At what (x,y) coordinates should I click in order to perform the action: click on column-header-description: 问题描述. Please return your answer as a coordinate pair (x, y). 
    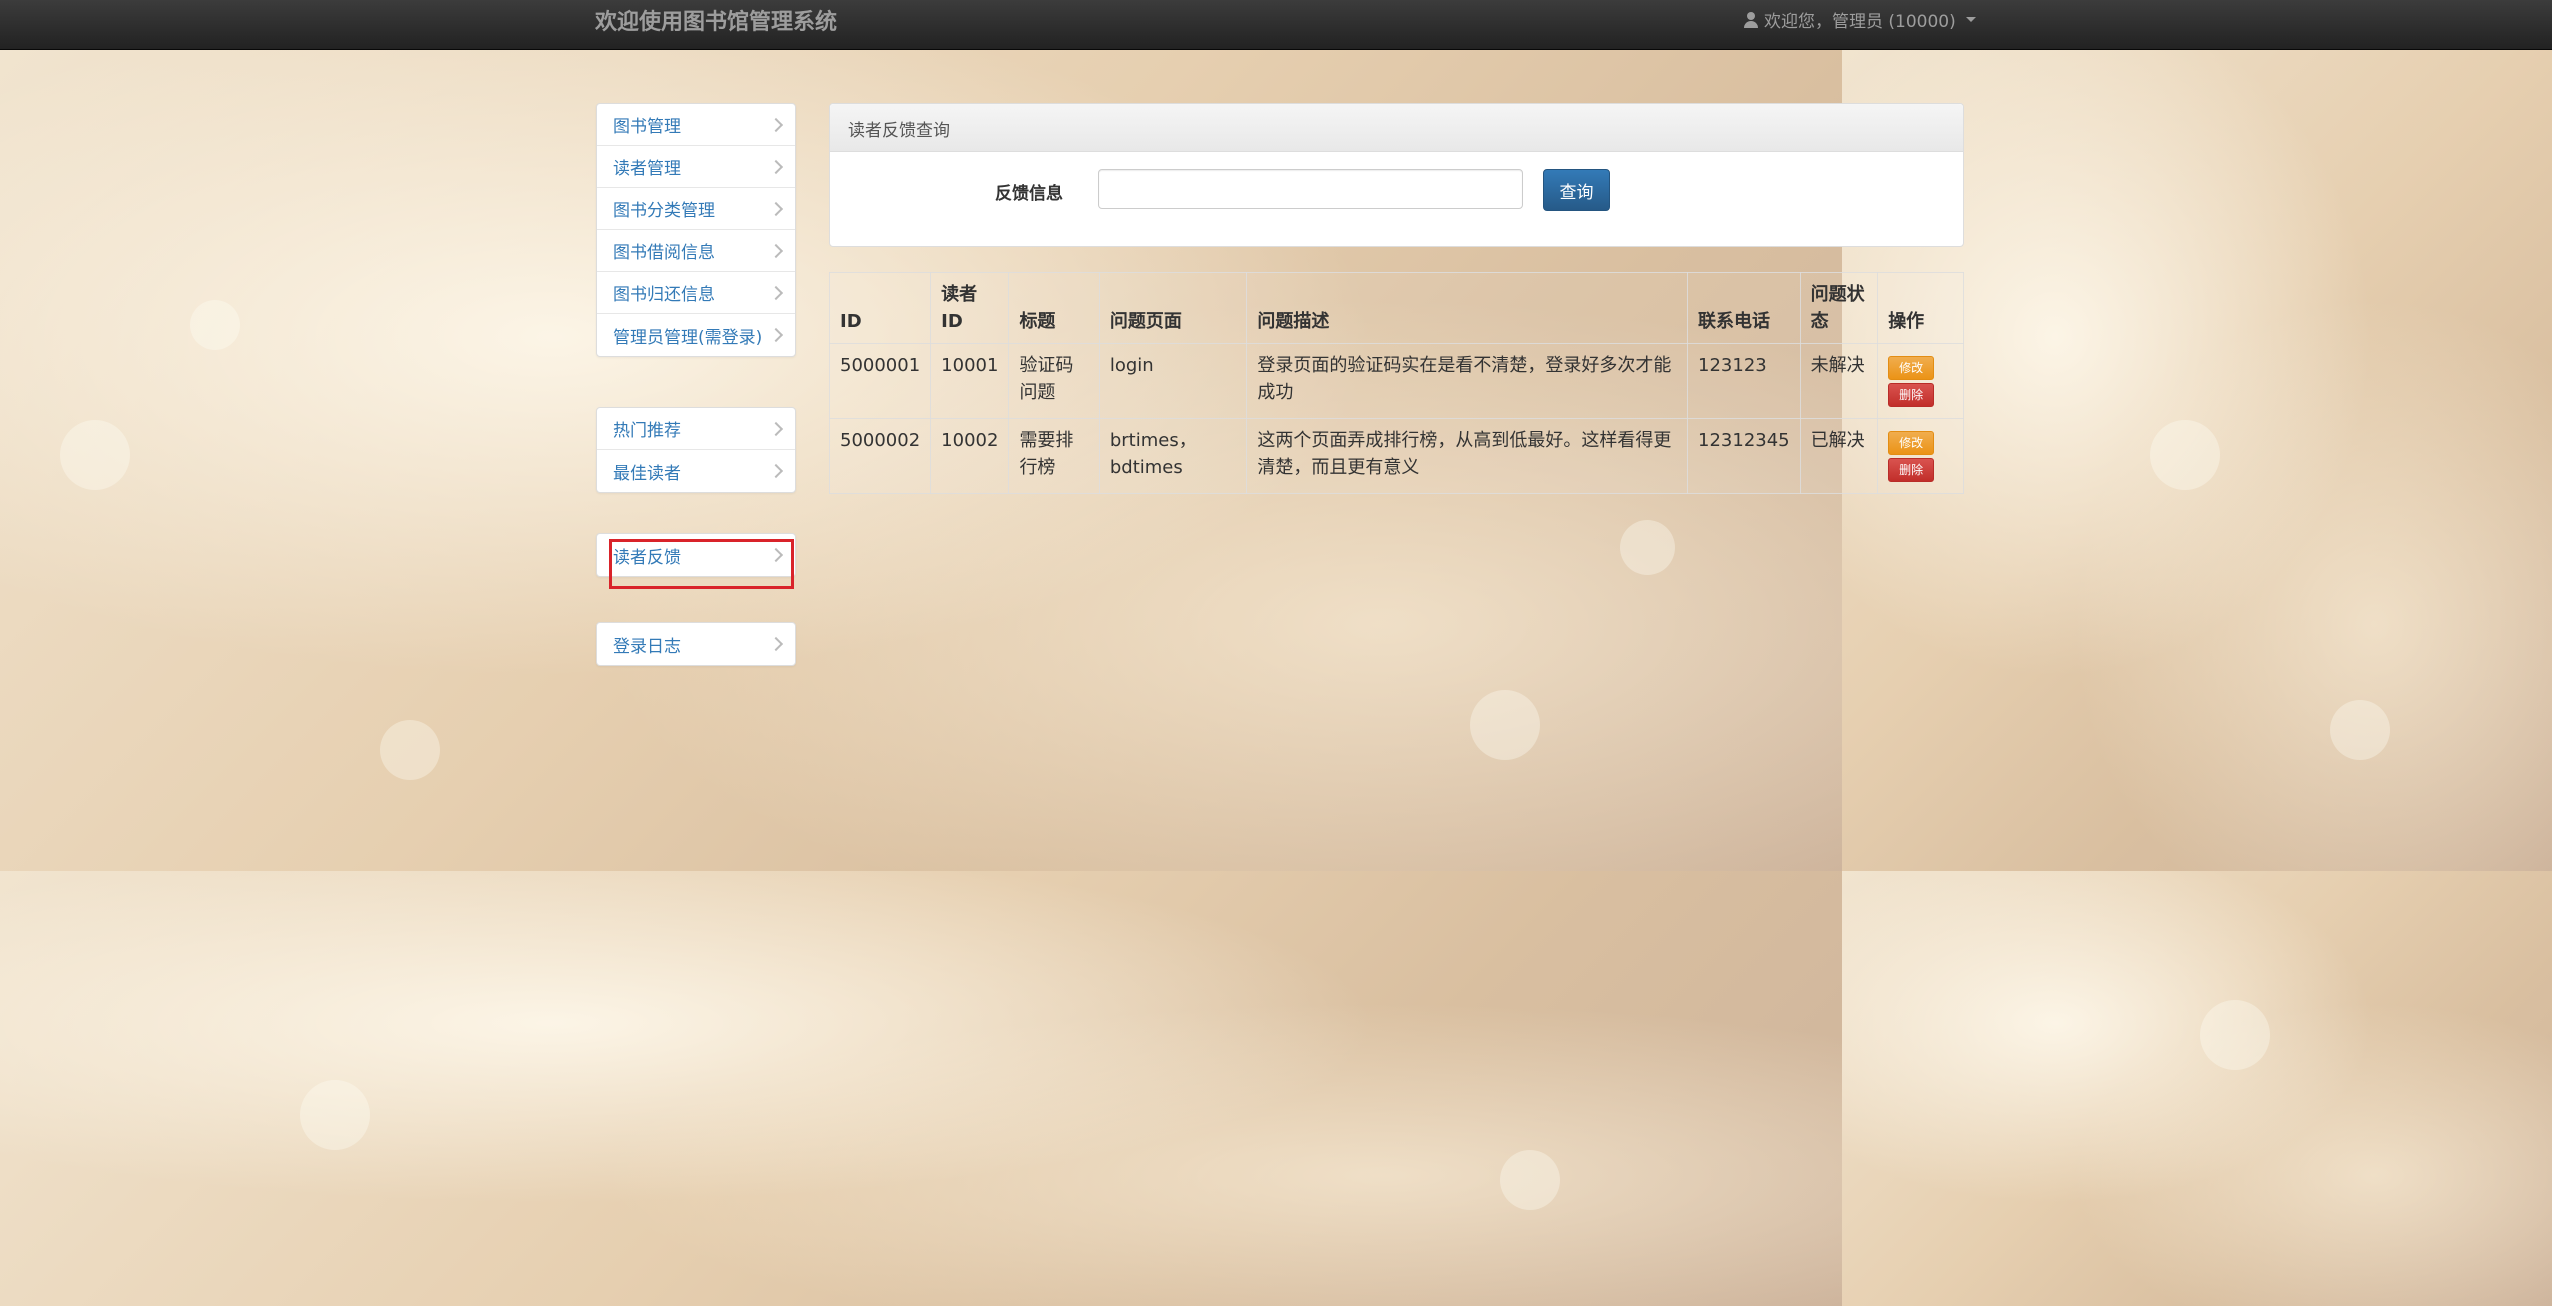
    Looking at the image, I should click on (1467, 308).